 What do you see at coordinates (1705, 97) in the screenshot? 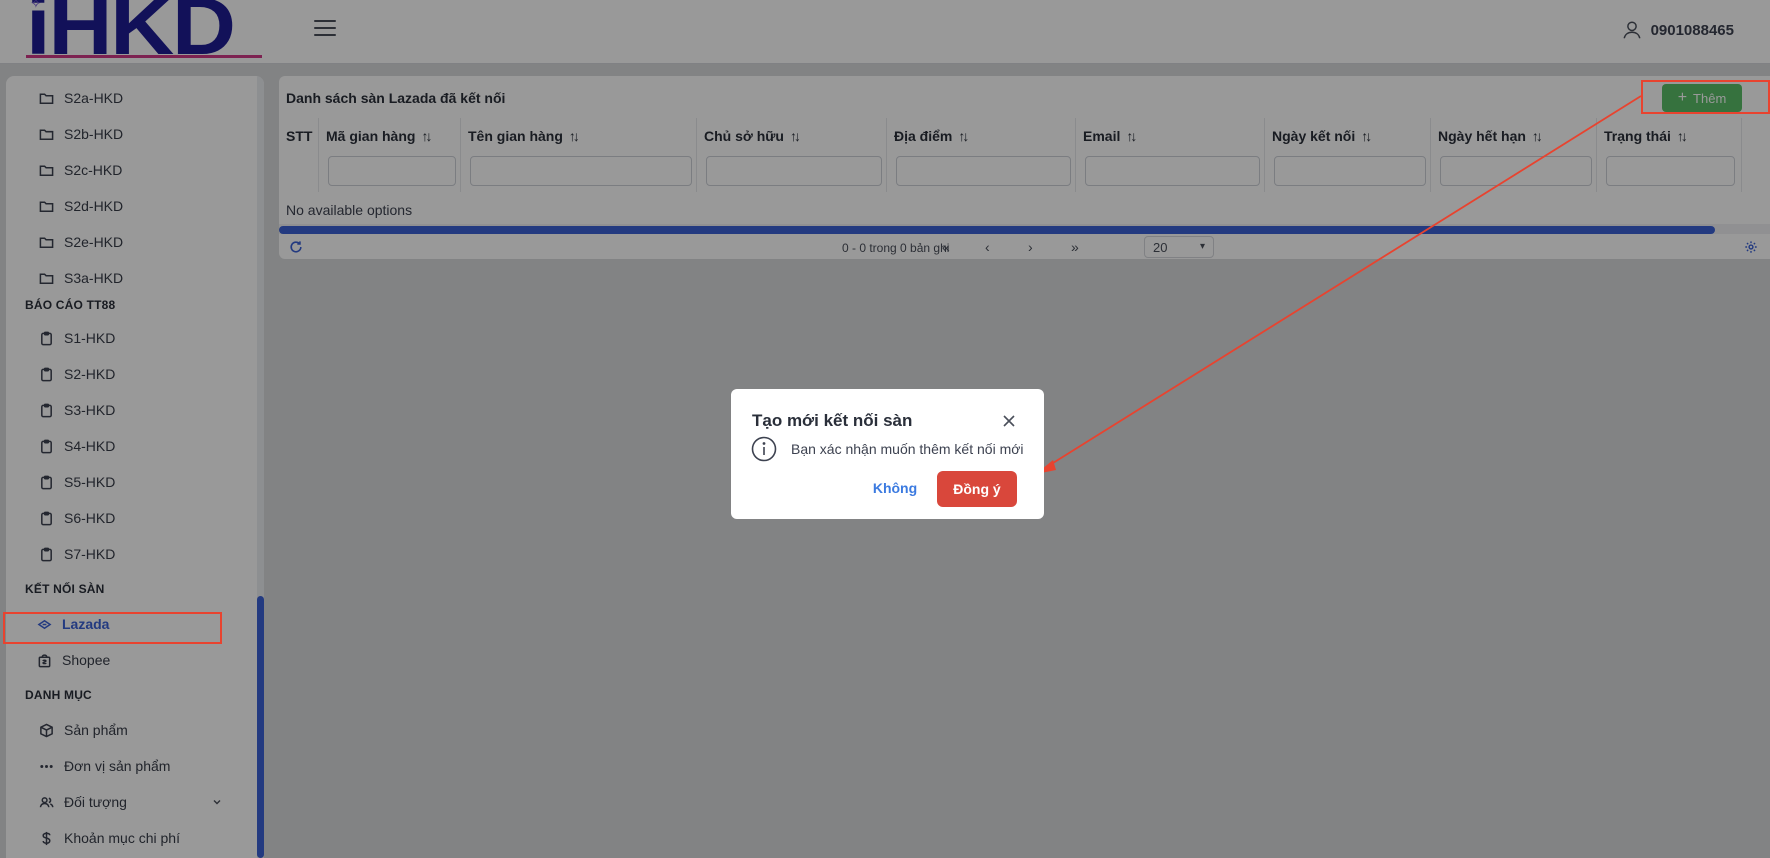
I see `annotation-highlight-add-button` at bounding box center [1705, 97].